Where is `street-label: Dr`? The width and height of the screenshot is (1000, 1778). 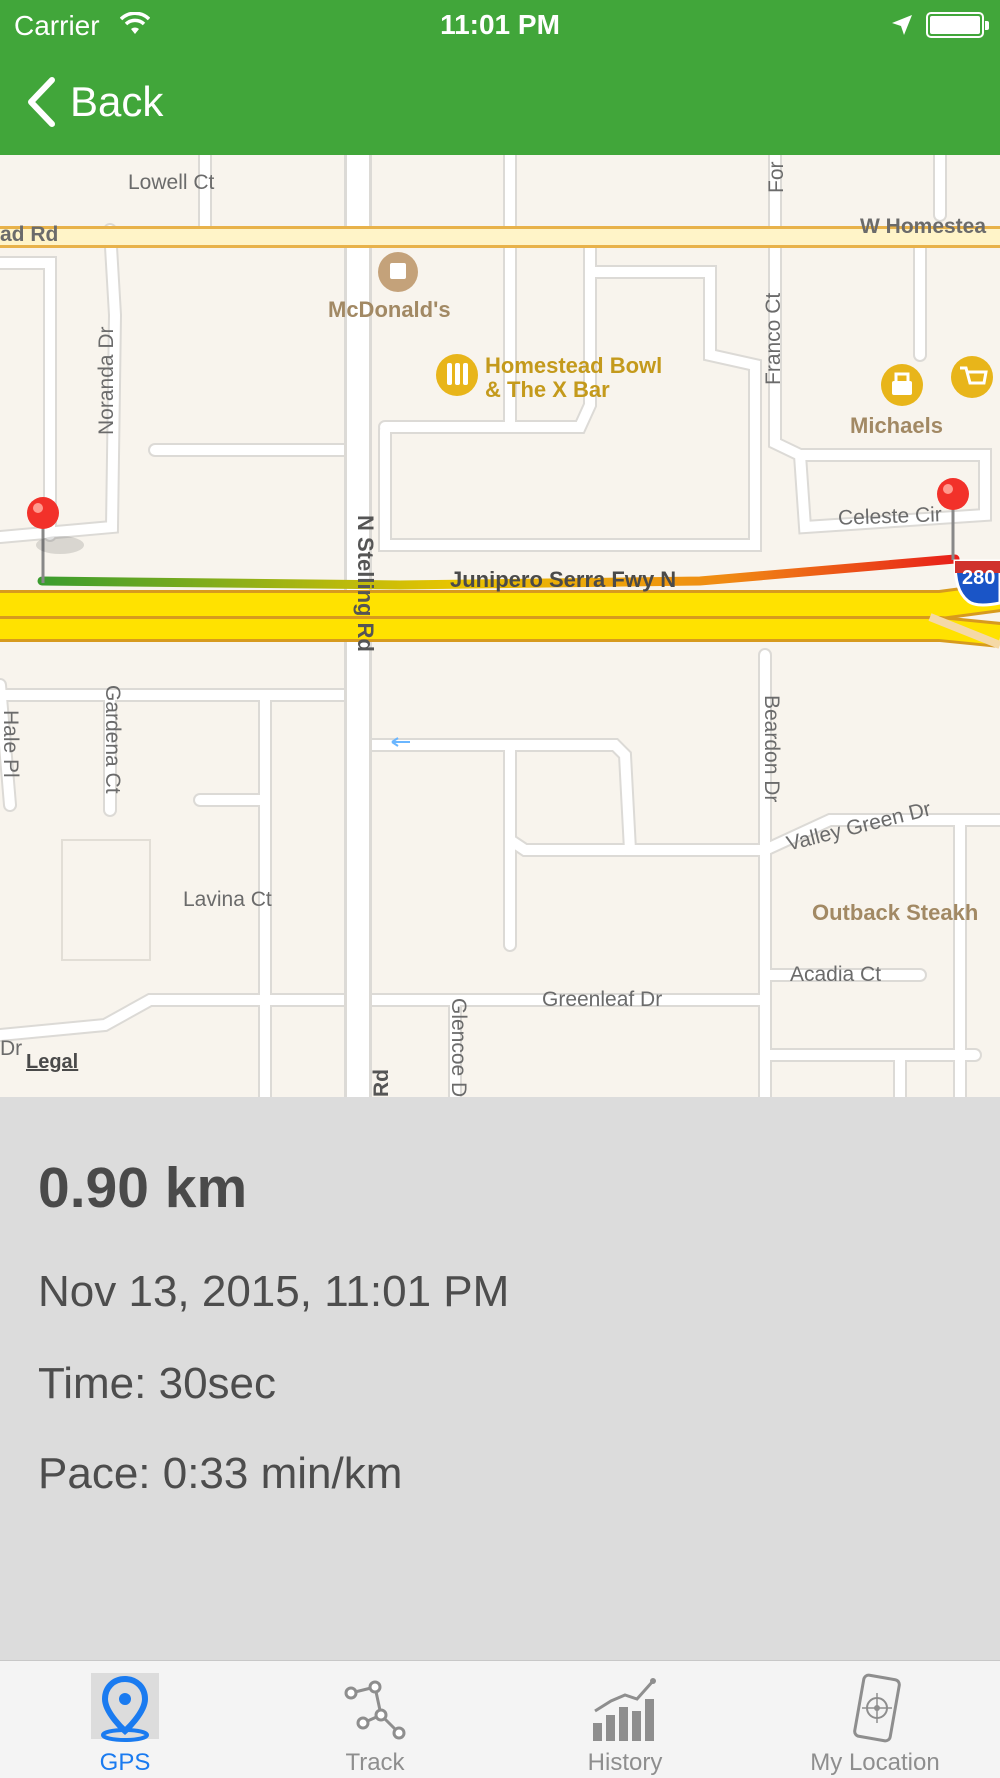 street-label: Dr is located at coordinates (11, 1048).